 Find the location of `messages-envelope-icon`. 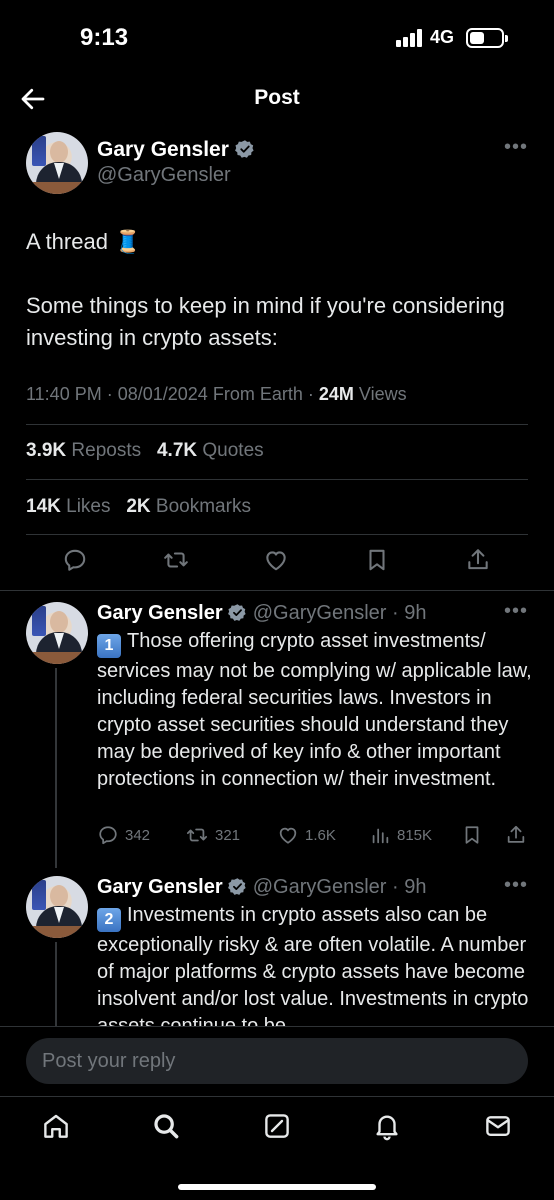

messages-envelope-icon is located at coordinates (498, 1126).